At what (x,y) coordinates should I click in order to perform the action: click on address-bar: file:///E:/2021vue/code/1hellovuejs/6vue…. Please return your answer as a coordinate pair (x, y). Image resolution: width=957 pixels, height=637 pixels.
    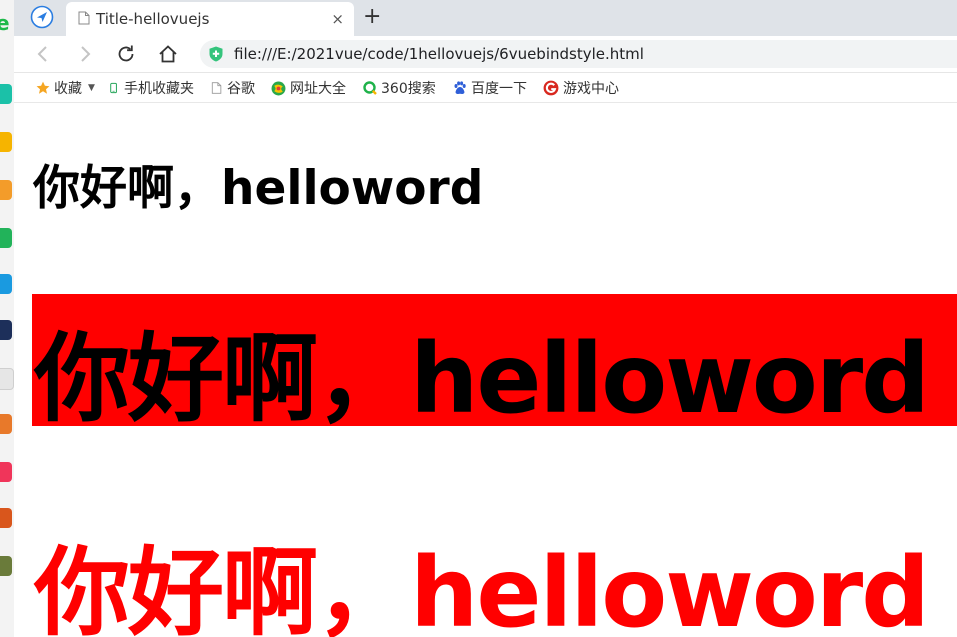
    Looking at the image, I should click on (578, 54).